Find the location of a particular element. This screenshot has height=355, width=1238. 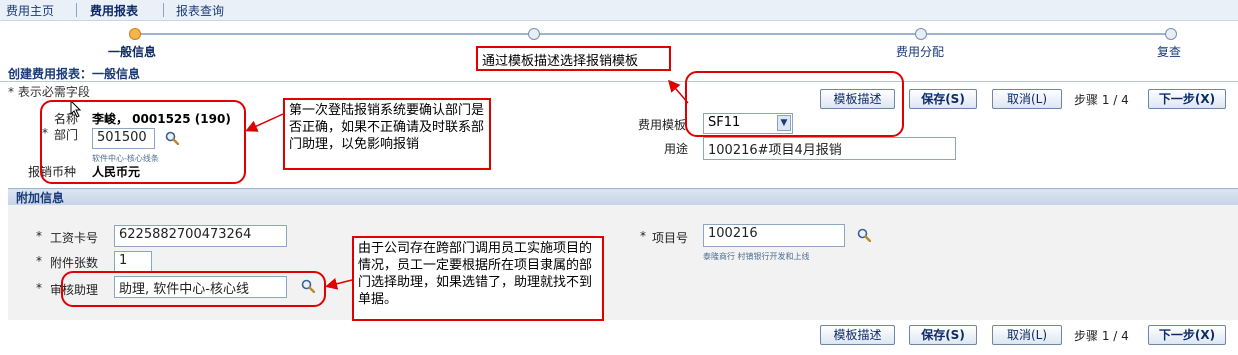

cancel-button: 取消(L) is located at coordinates (1027, 99).